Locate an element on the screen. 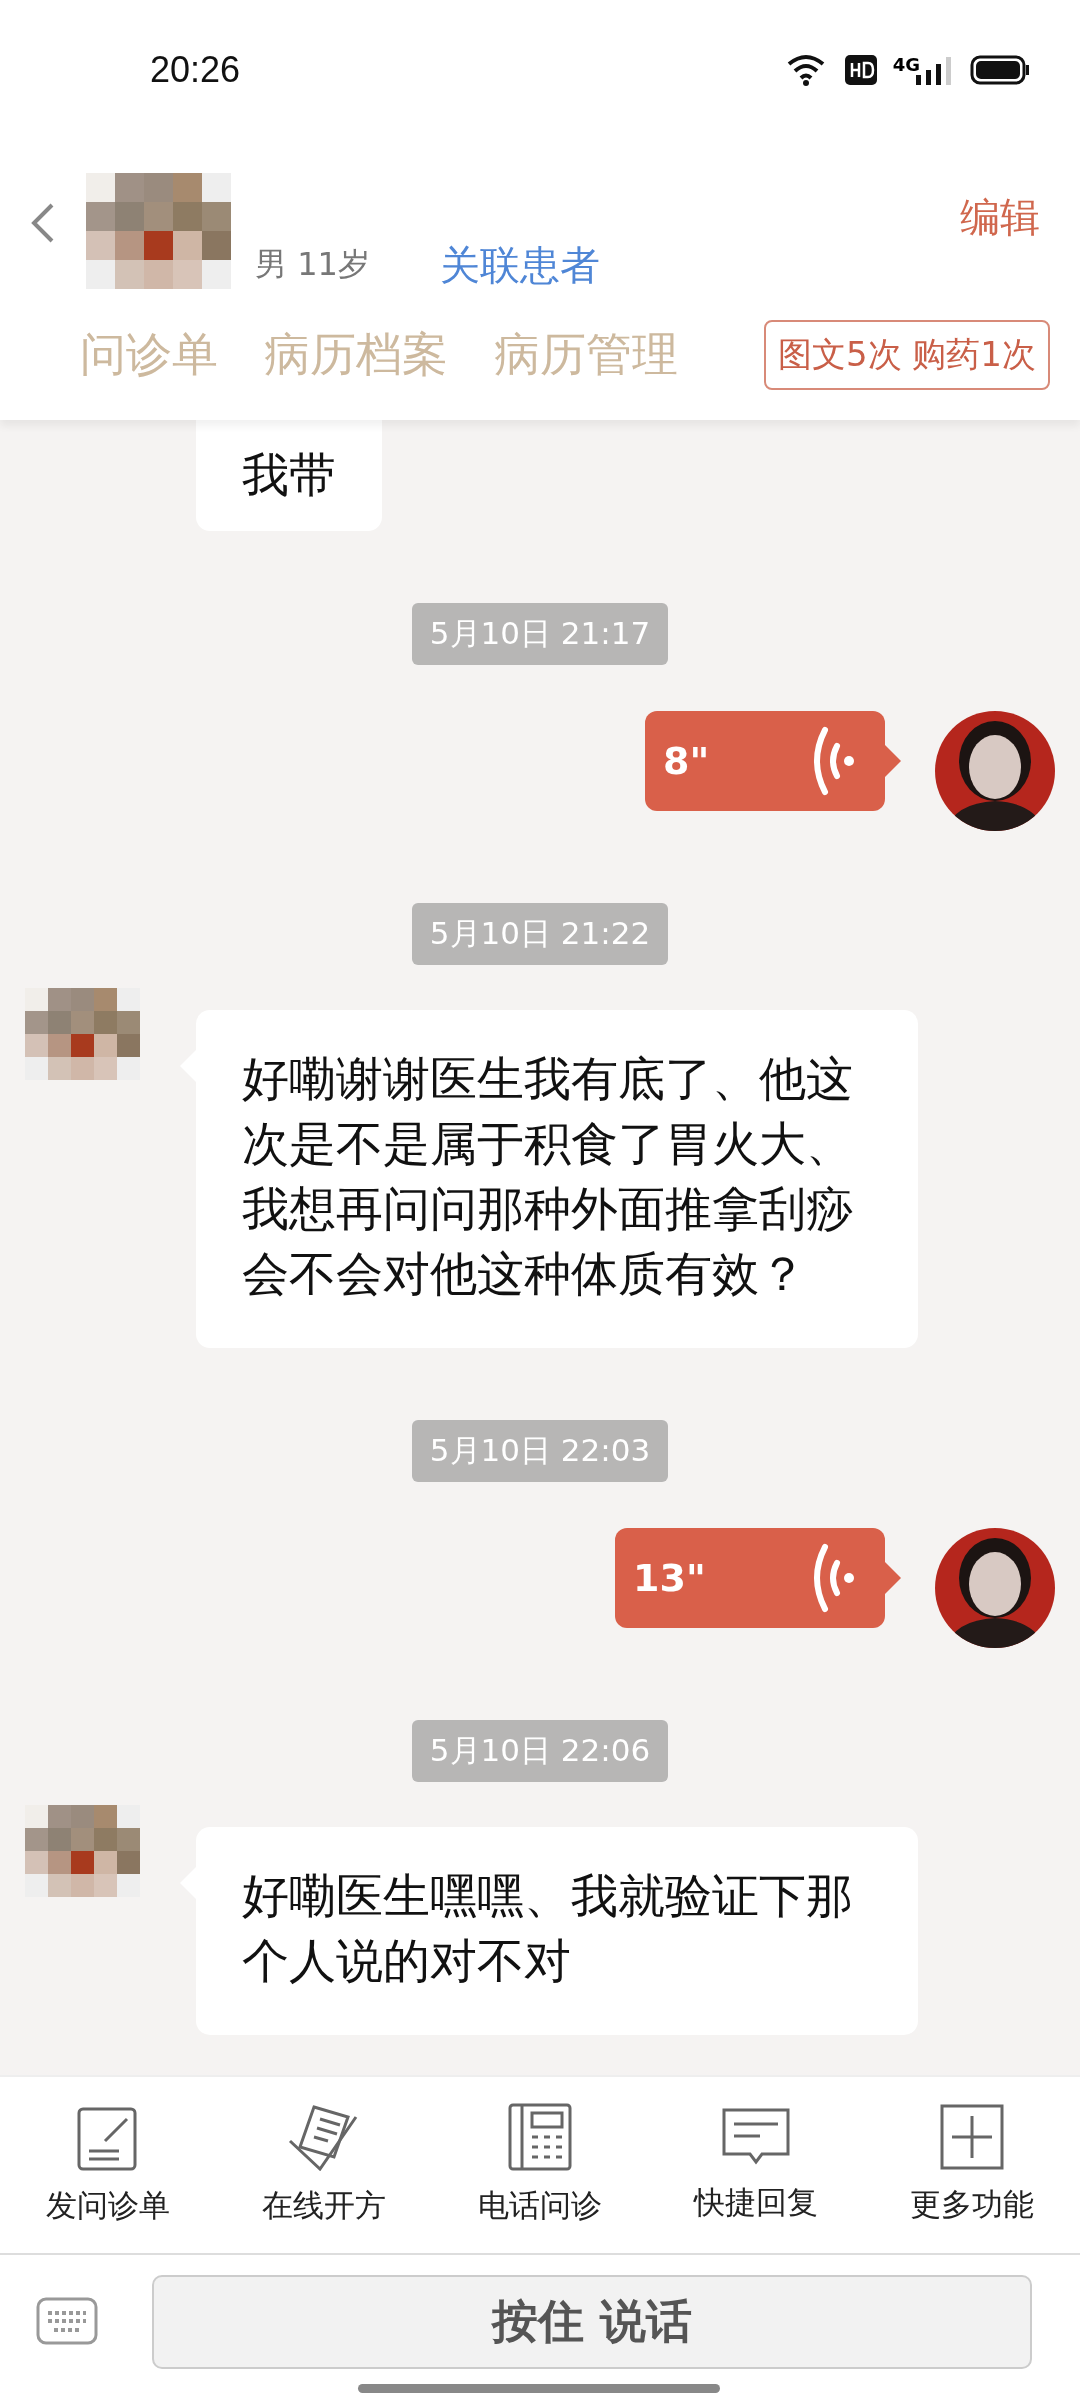 The image size is (1080, 2400). plus-icon is located at coordinates (972, 2137).